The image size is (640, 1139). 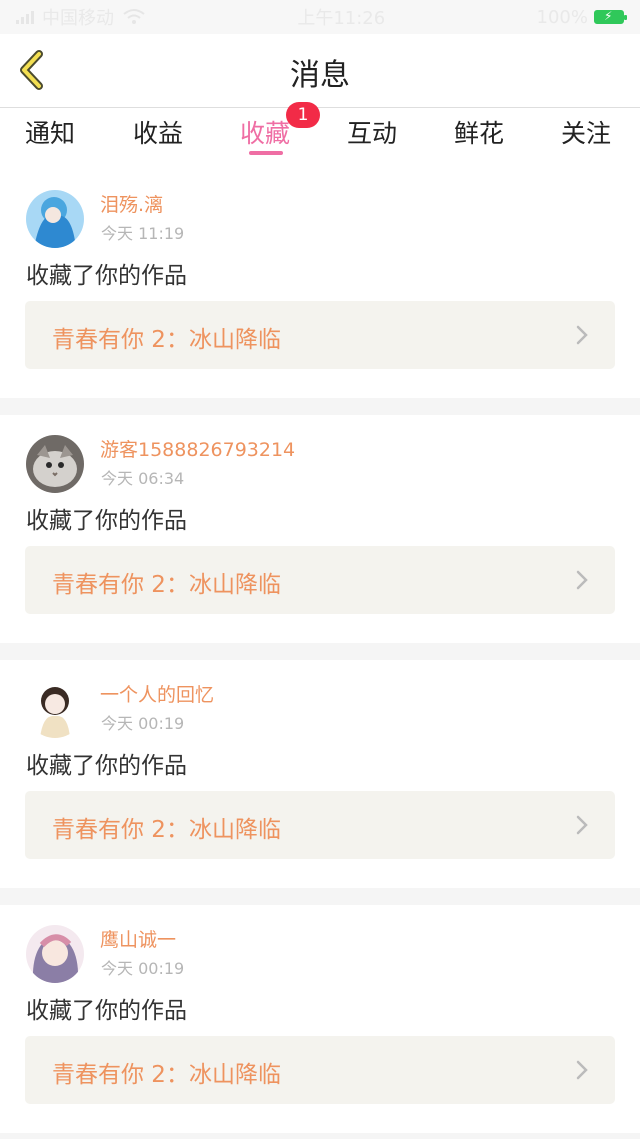 What do you see at coordinates (143, 478) in the screenshot?
I see `message-time: 今天 06:34` at bounding box center [143, 478].